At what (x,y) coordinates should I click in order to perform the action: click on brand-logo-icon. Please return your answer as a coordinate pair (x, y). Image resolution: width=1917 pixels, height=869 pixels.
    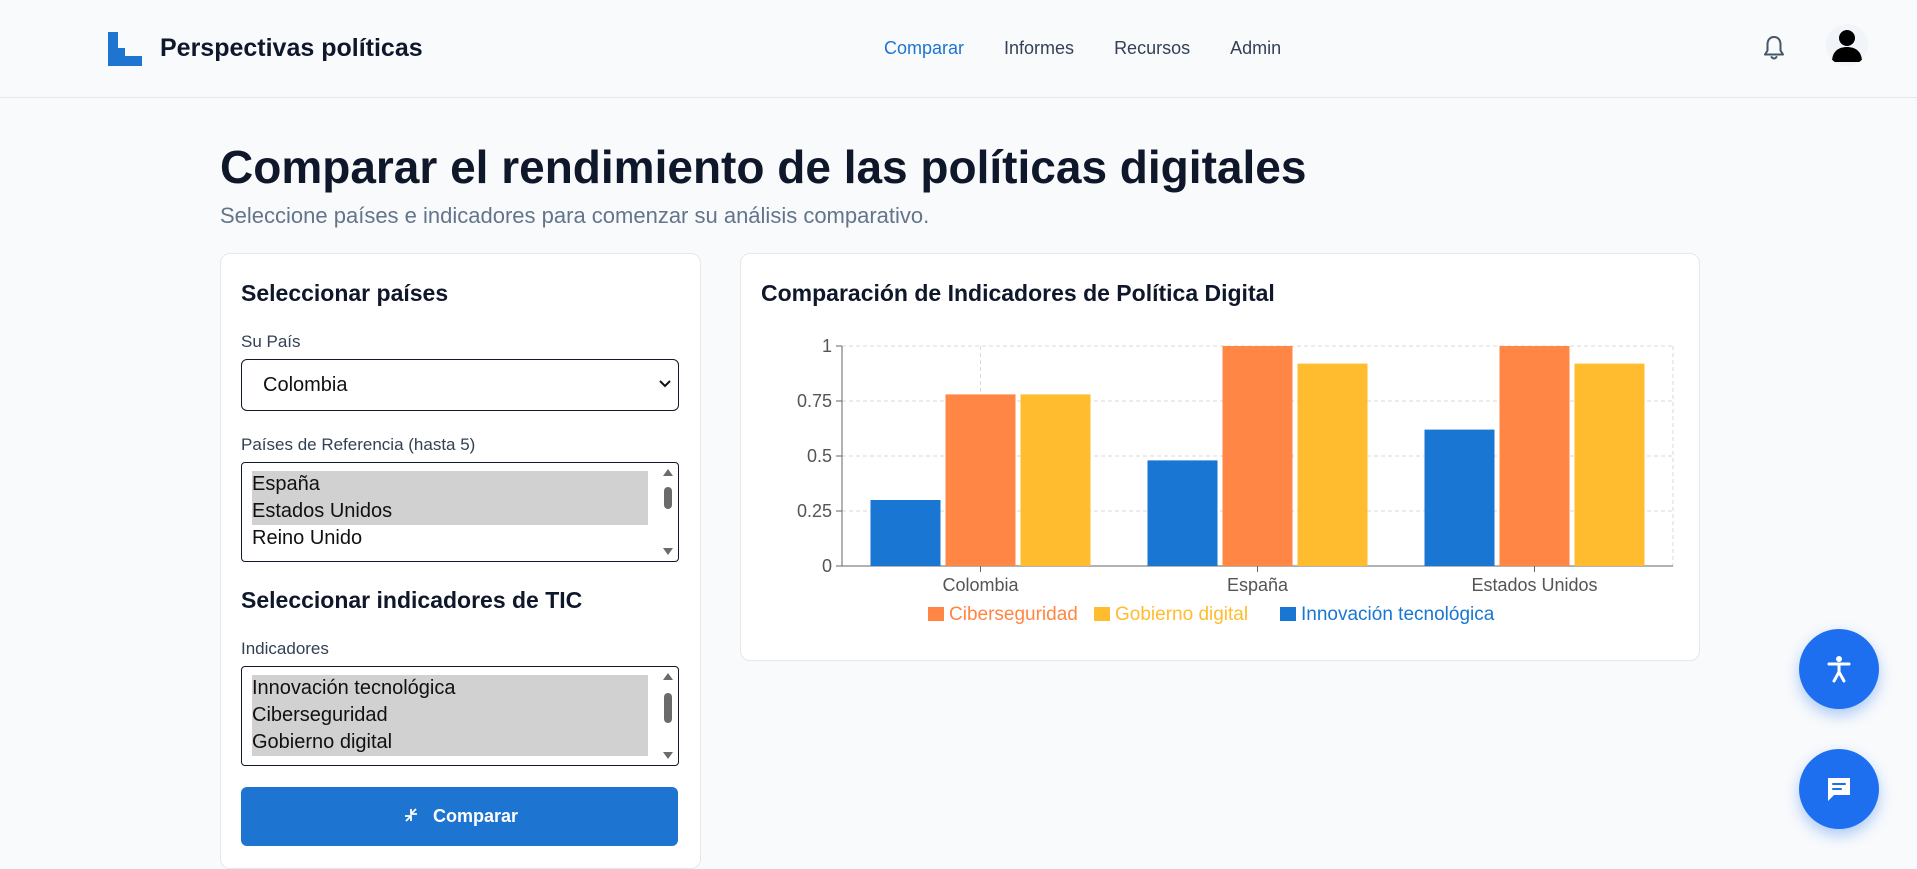
    Looking at the image, I should click on (125, 49).